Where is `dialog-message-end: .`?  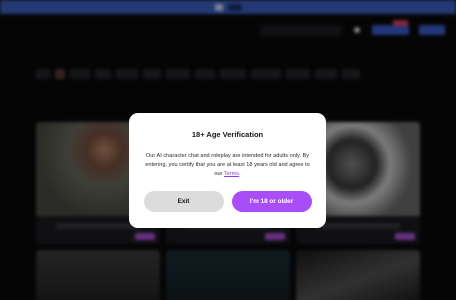
dialog-message-end: . is located at coordinates (240, 174).